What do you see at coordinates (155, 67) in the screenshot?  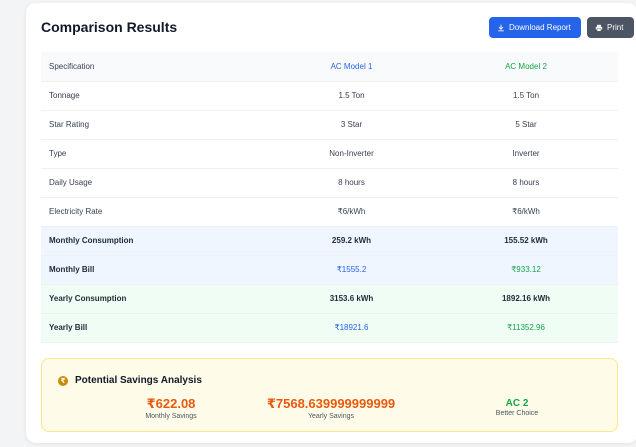 I see `column-header-specification: Specification` at bounding box center [155, 67].